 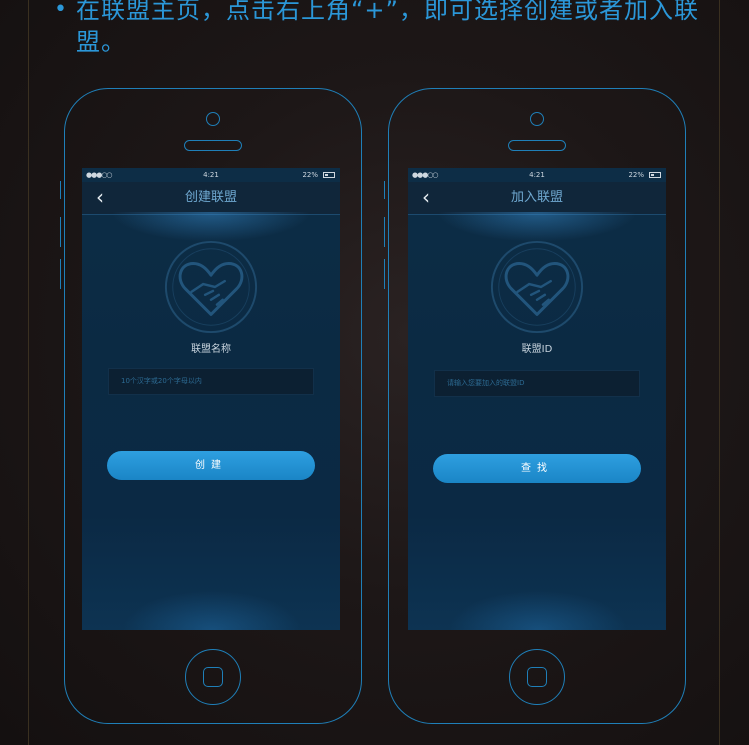 What do you see at coordinates (719, 372) in the screenshot?
I see `frame-line-right` at bounding box center [719, 372].